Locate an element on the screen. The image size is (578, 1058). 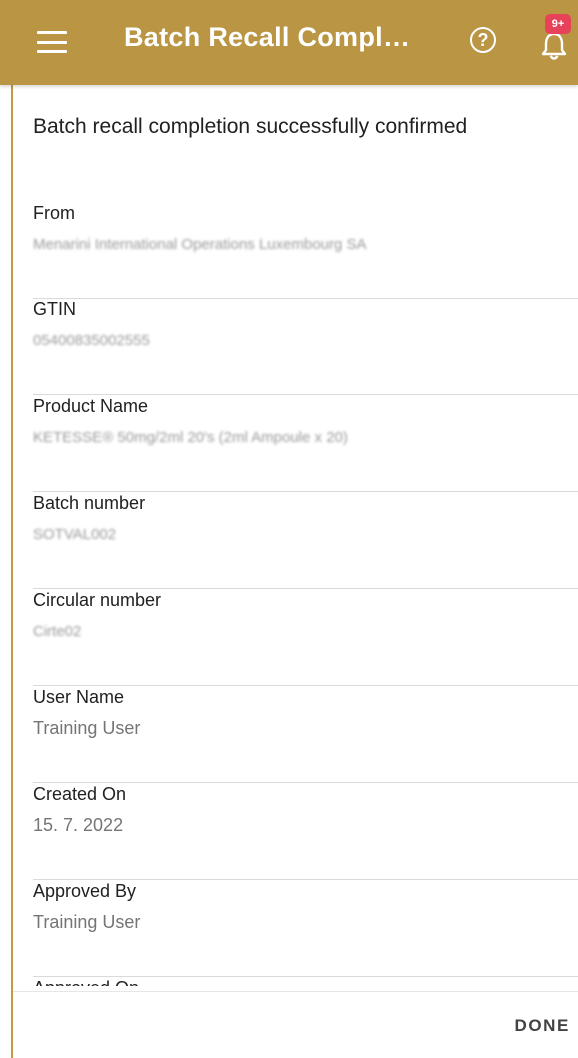
field-label: Batch number is located at coordinates (89, 503).